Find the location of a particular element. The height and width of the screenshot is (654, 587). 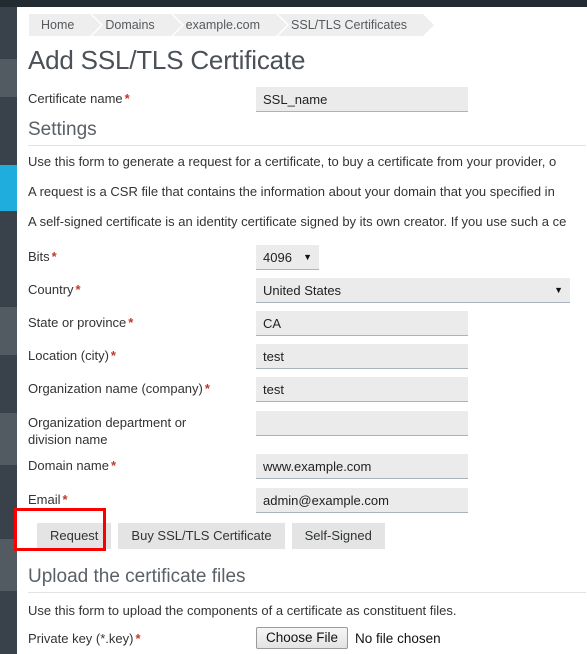

breadcrumb-item-example-com: example.com is located at coordinates (231, 25).